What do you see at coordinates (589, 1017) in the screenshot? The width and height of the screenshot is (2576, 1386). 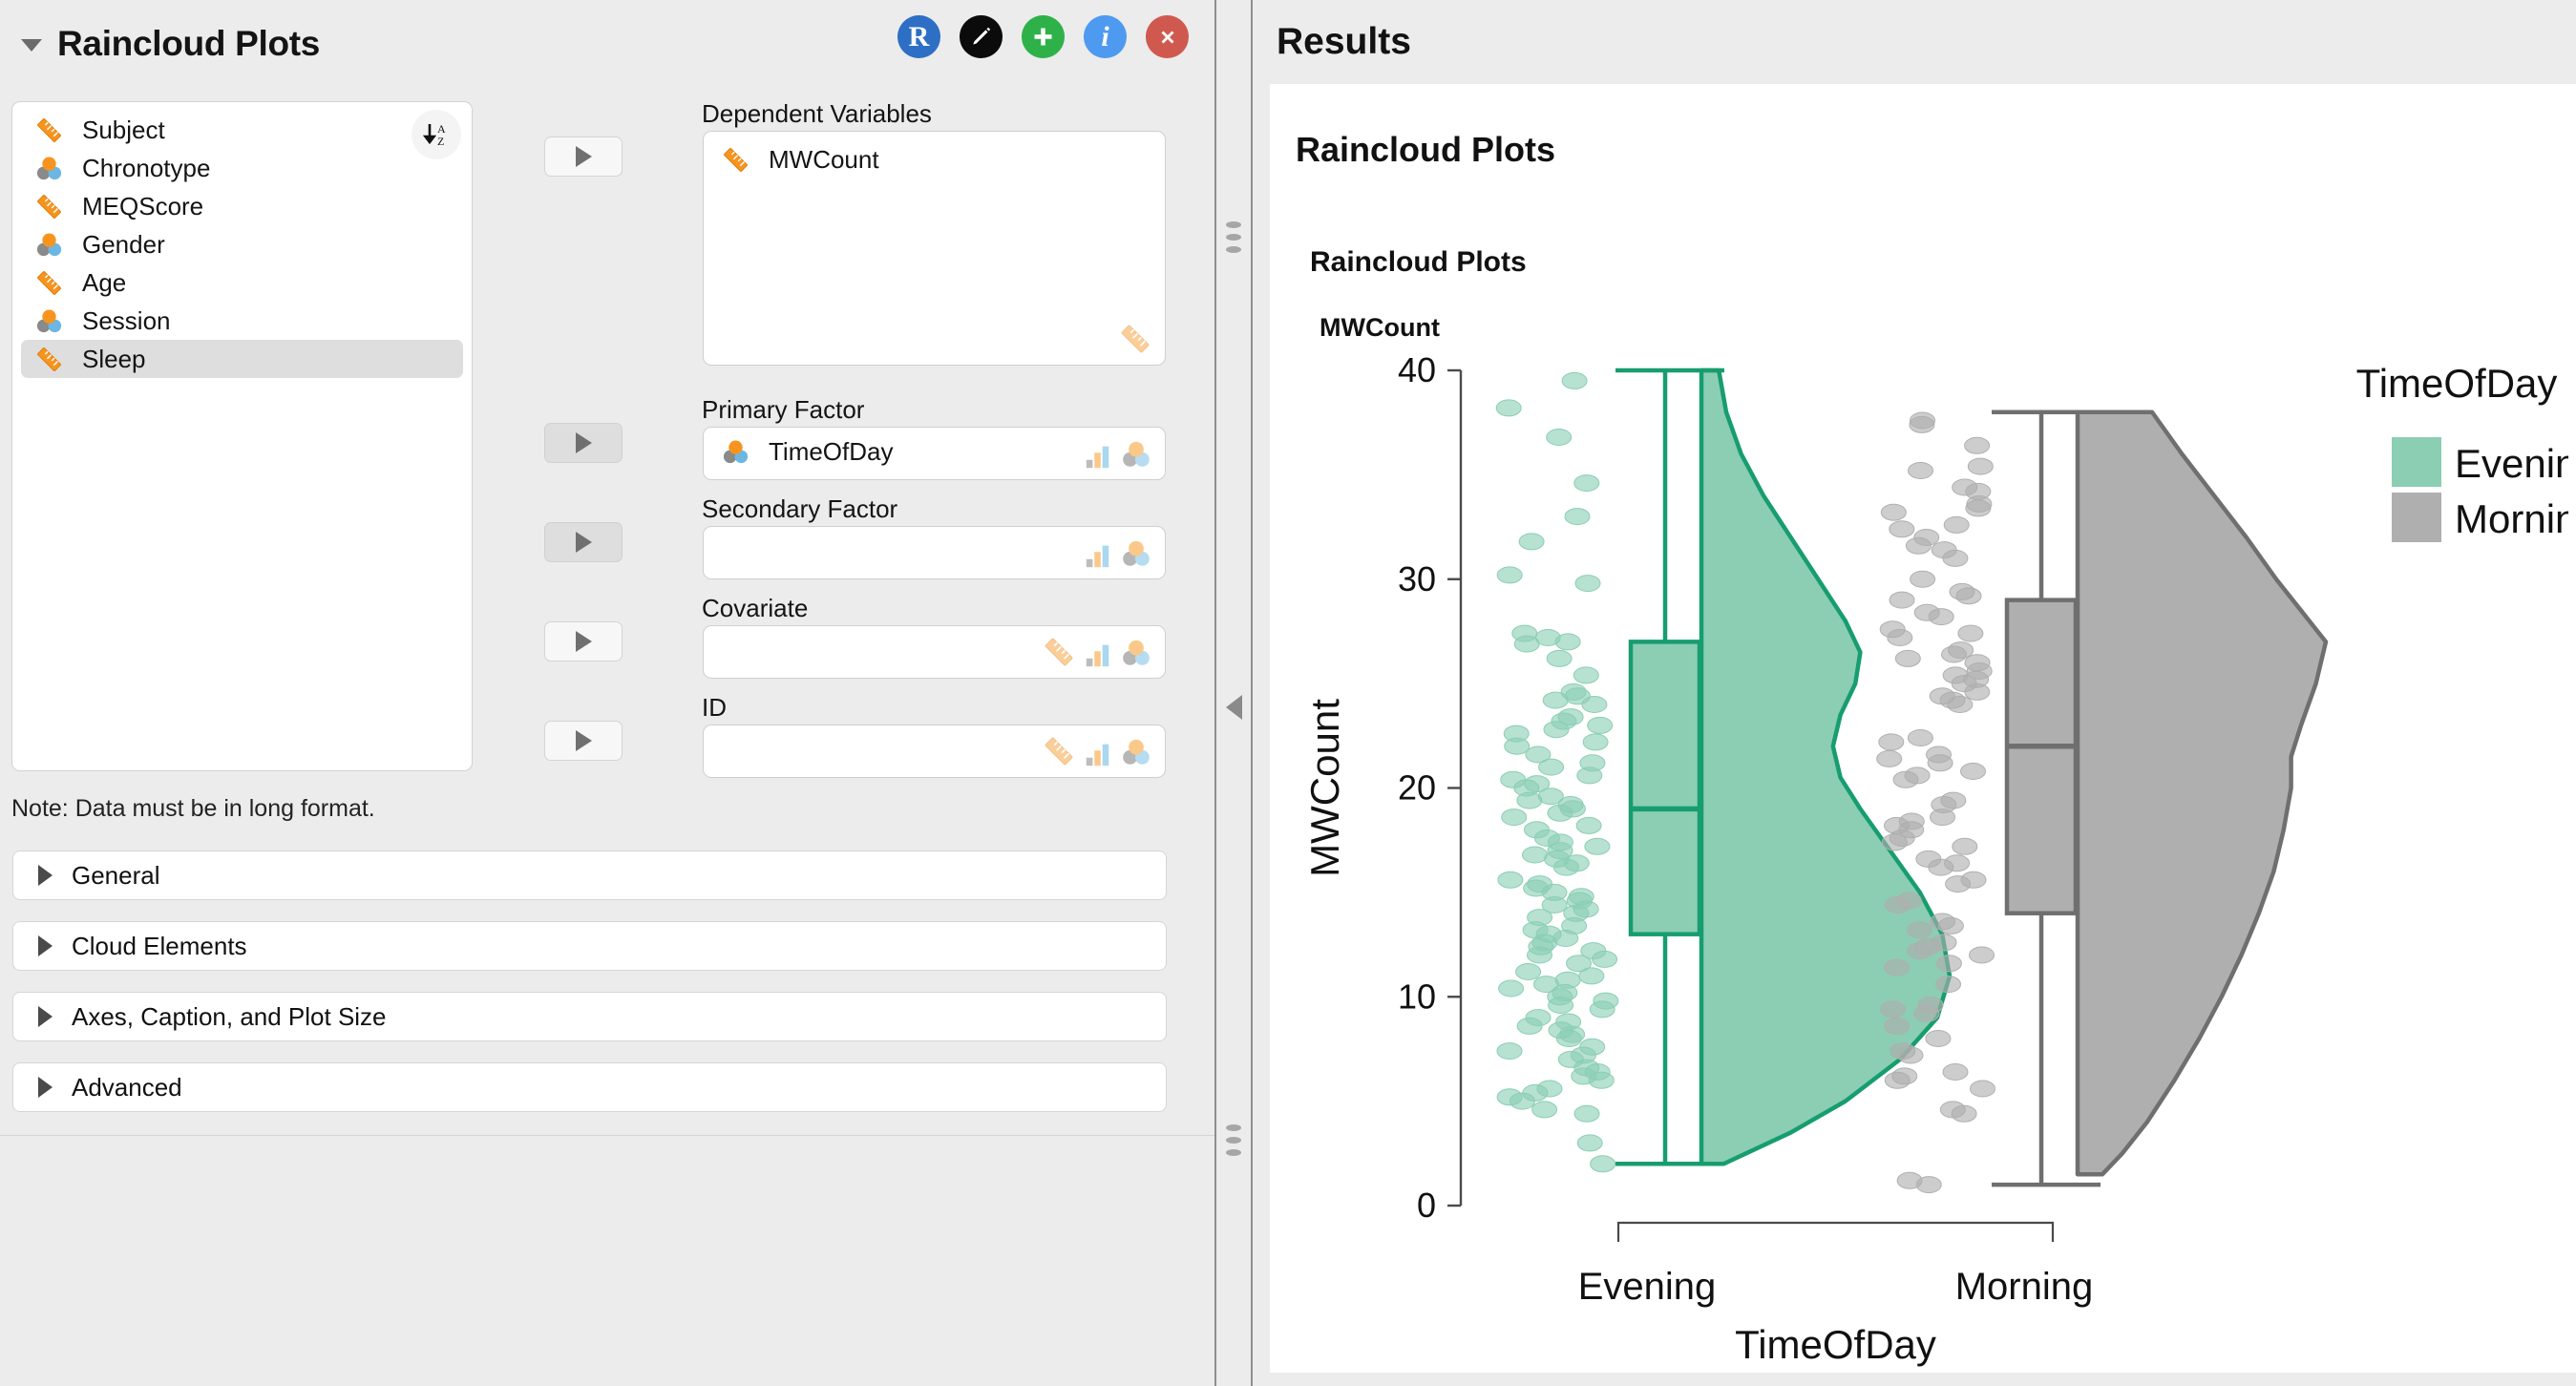 I see `section-axes-caption-plot-size: Axes, Caption, and Plot Size` at bounding box center [589, 1017].